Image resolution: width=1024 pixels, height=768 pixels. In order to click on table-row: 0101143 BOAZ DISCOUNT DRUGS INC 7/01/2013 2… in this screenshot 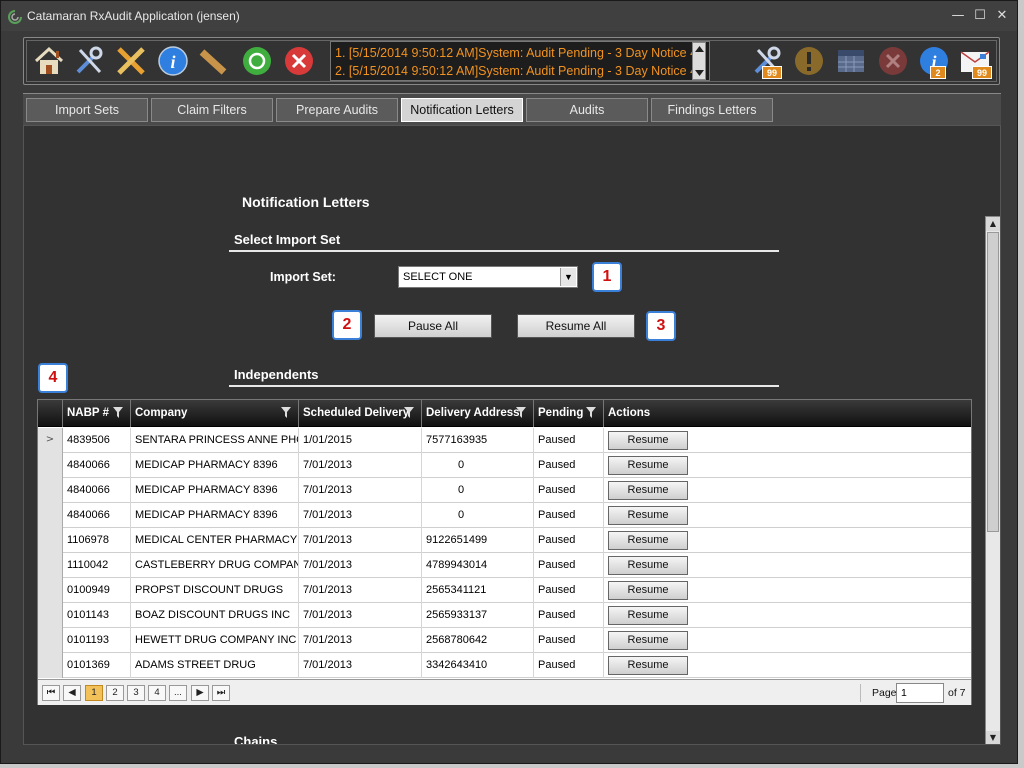, I will do `click(504, 615)`.